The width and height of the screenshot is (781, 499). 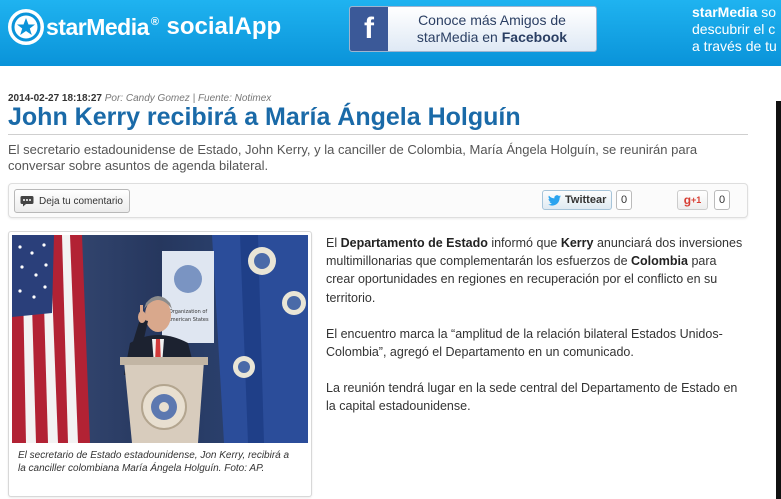 I want to click on starmedia-logo: starMedia ® socialApp, so click(x=144, y=27).